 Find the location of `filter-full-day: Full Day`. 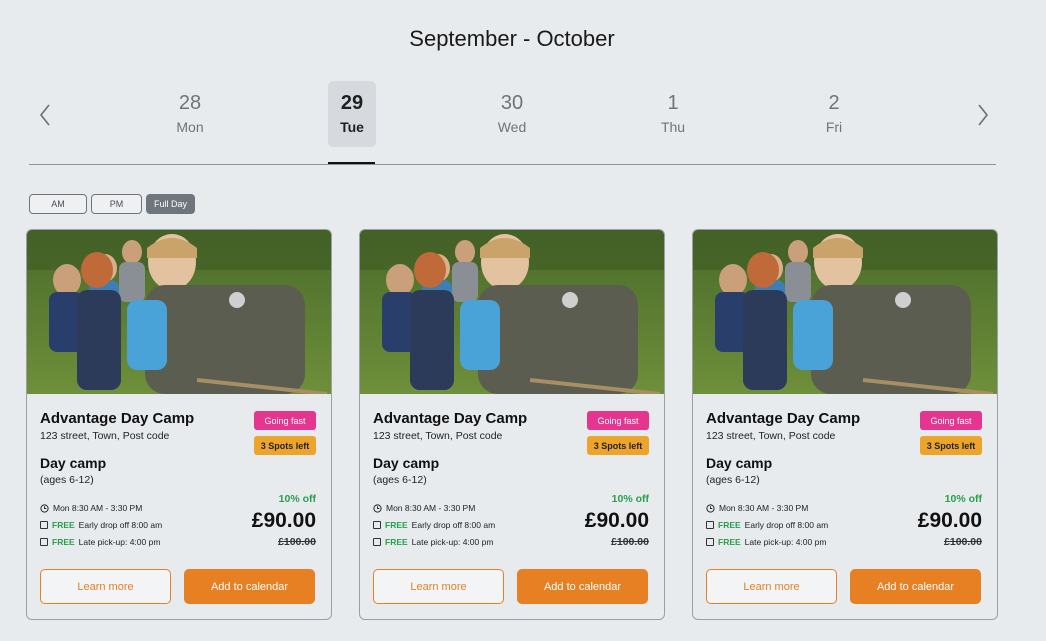

filter-full-day: Full Day is located at coordinates (170, 204).